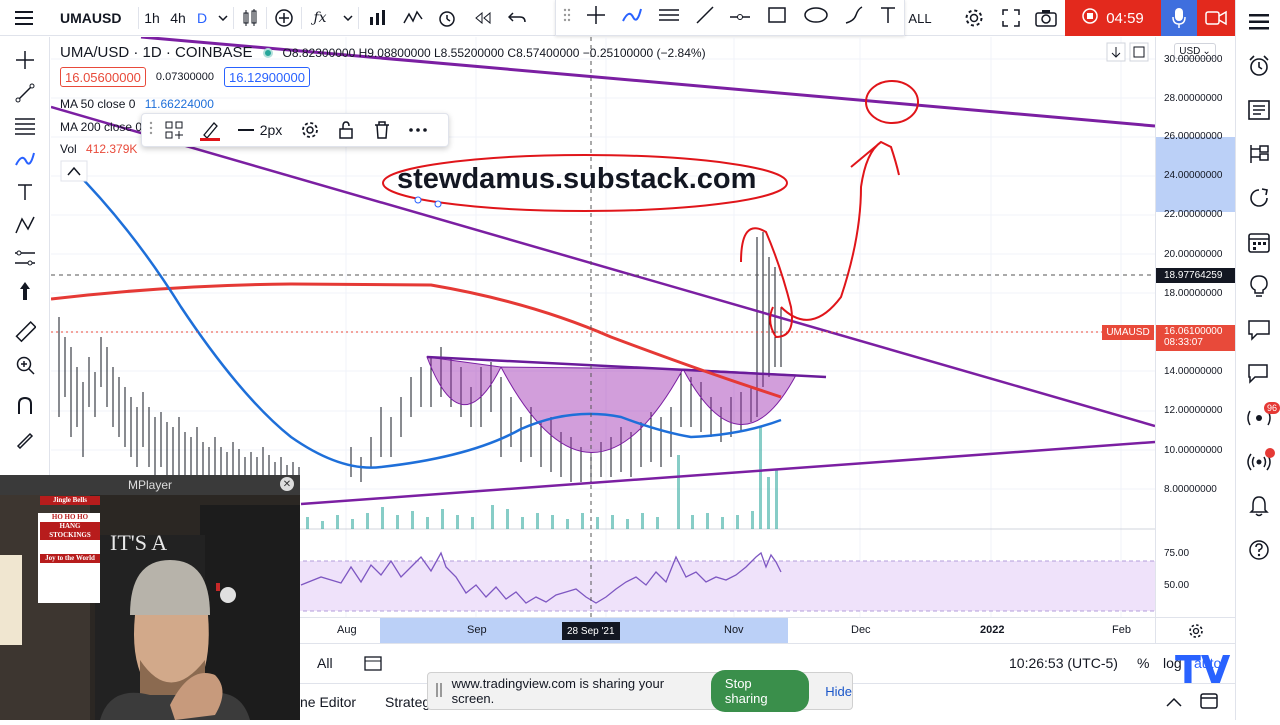  What do you see at coordinates (1011, 18) in the screenshot?
I see `fullscreen-icon` at bounding box center [1011, 18].